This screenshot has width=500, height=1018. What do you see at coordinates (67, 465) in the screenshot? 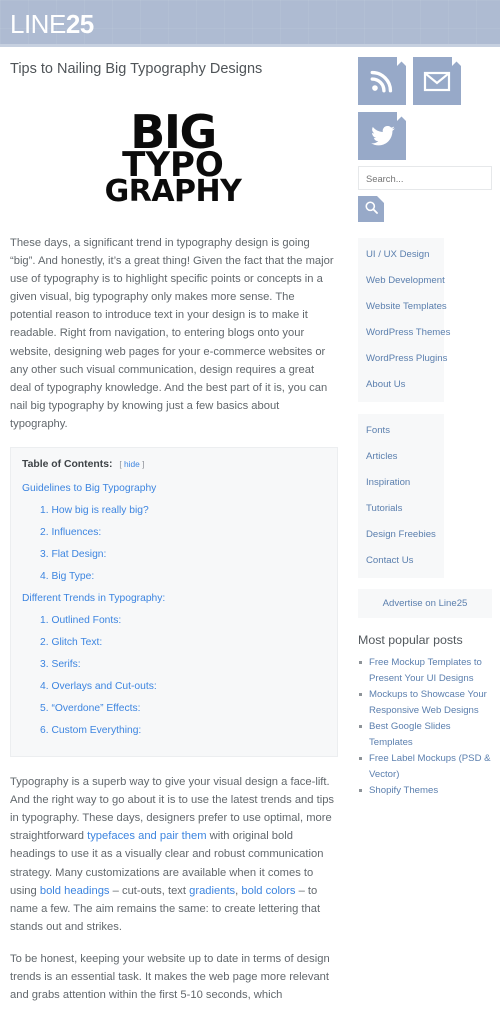
I see `toc-heading-label: Table of Contents:` at bounding box center [67, 465].